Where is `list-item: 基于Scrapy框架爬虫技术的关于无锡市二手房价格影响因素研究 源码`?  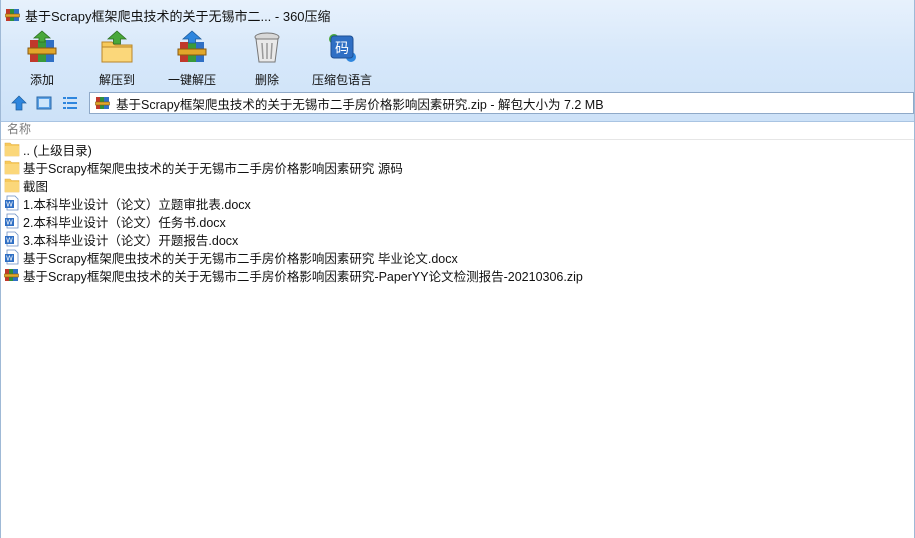 list-item: 基于Scrapy框架爬虫技术的关于无锡市二手房价格影响因素研究 源码 is located at coordinates (457, 167).